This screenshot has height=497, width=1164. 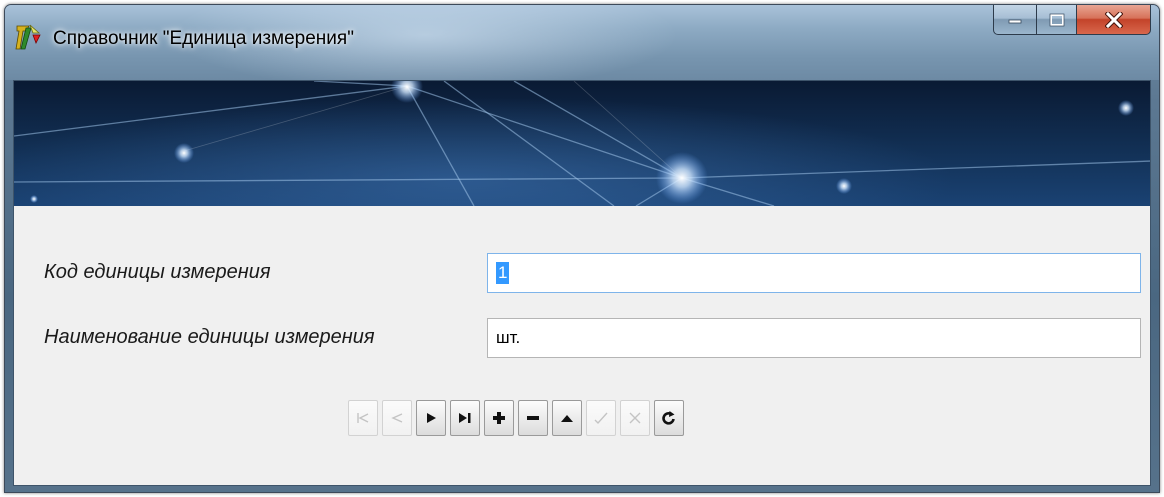 What do you see at coordinates (203, 38) in the screenshot?
I see `window-title: Справочник "Единица измерения"` at bounding box center [203, 38].